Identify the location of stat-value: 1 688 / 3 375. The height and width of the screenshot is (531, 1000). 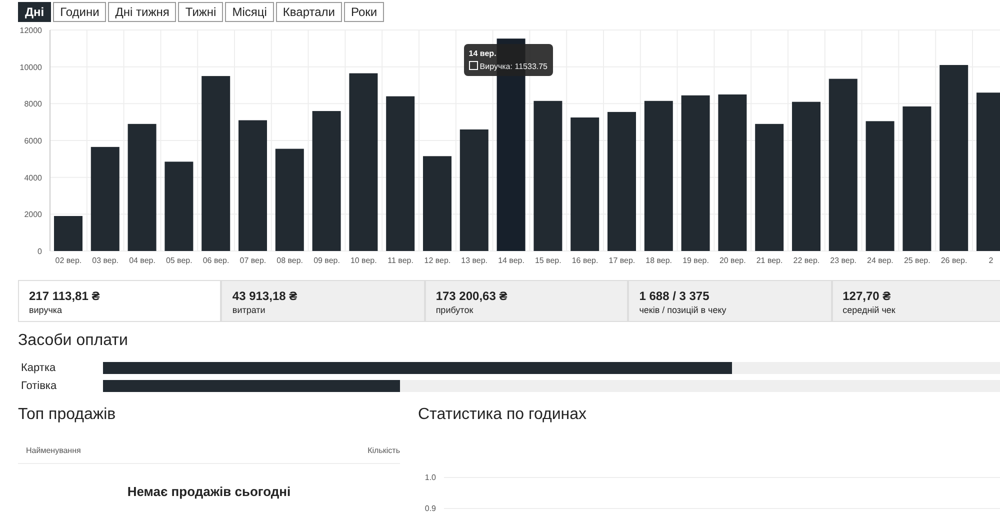
(674, 296).